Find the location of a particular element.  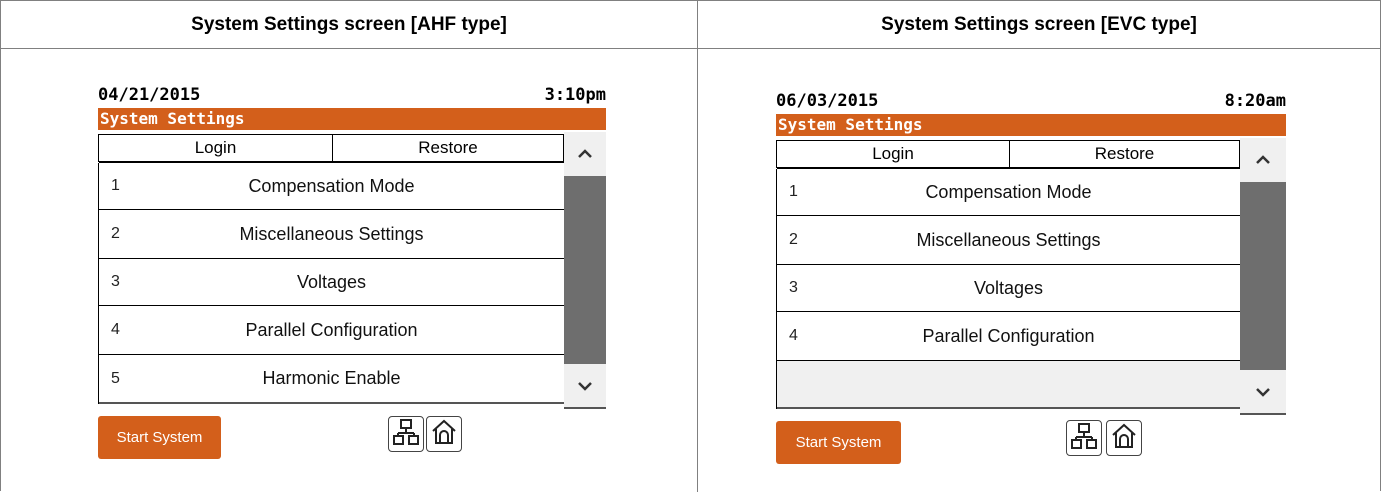

list-item: 5 Harmonic Enable is located at coordinates (331, 379).